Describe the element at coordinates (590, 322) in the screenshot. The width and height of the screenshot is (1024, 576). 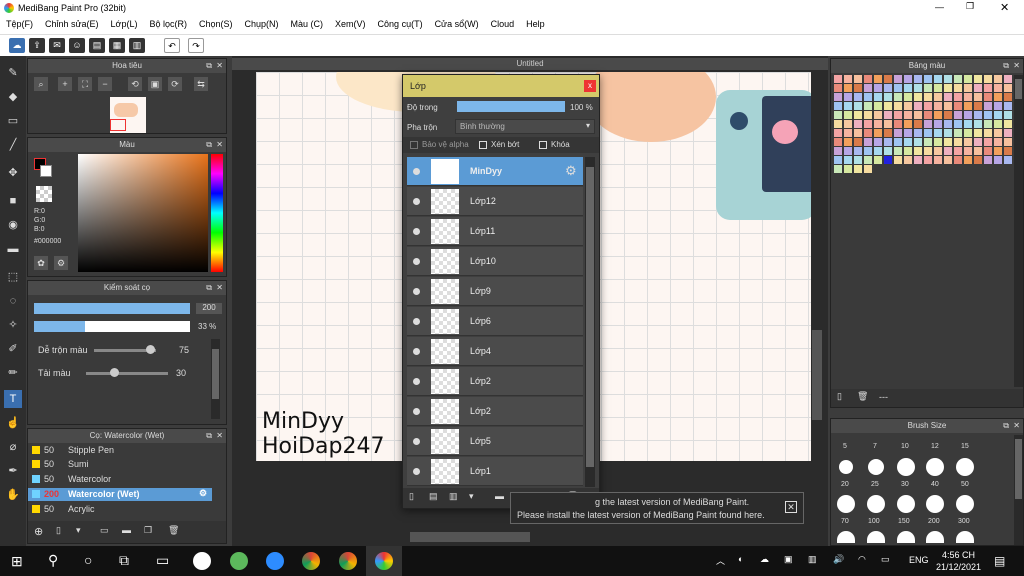
I see `layer-scrollbar` at that location.